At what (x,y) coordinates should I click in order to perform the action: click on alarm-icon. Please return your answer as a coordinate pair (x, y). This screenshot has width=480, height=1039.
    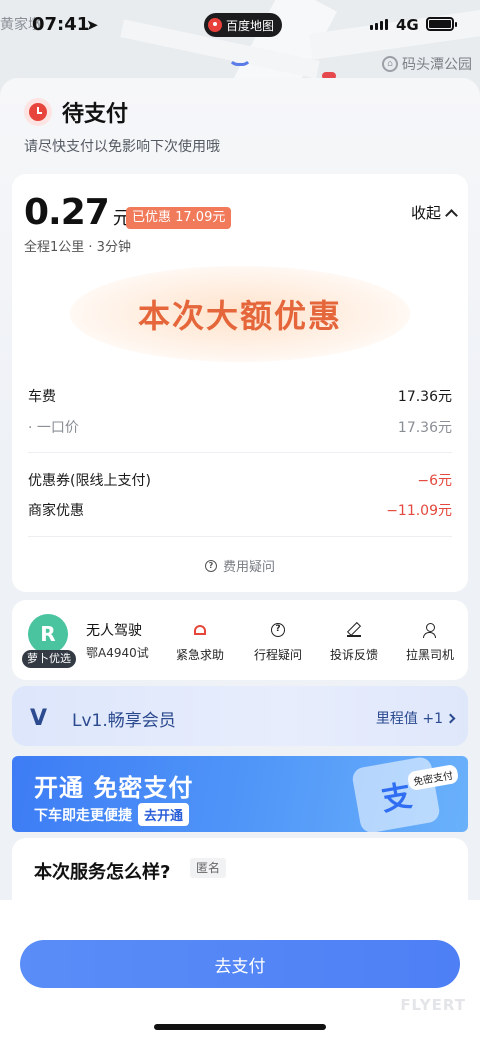
    Looking at the image, I should click on (200, 630).